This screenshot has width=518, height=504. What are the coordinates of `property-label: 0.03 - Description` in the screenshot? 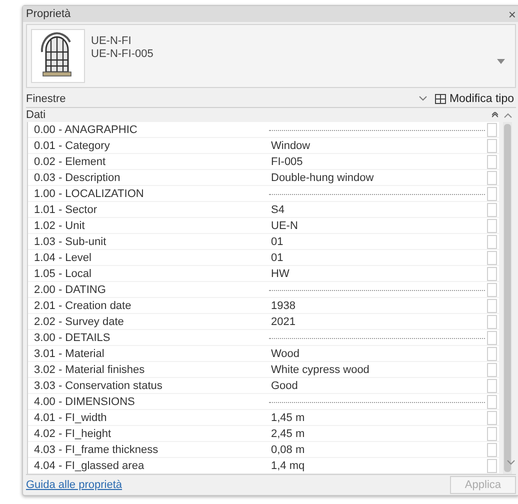 It's located at (77, 178).